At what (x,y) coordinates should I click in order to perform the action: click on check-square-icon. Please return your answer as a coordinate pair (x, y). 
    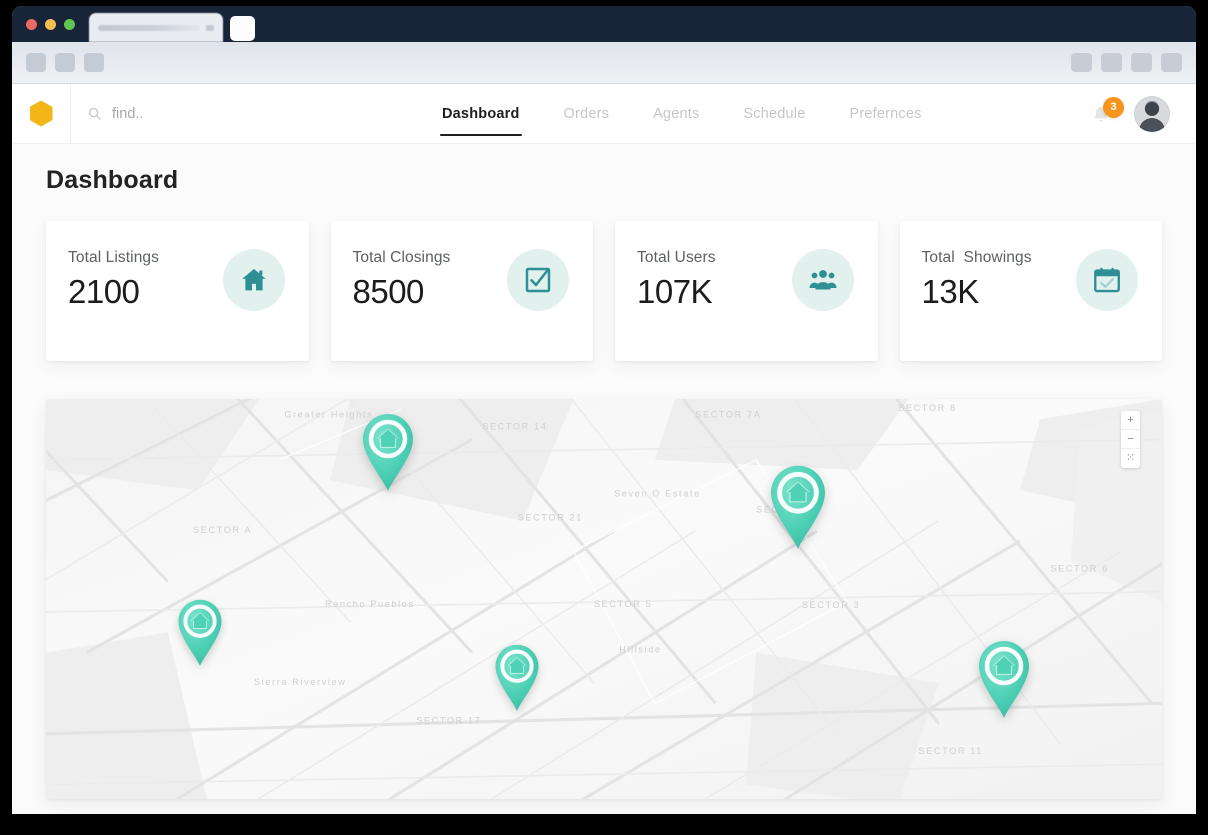
    Looking at the image, I should click on (538, 280).